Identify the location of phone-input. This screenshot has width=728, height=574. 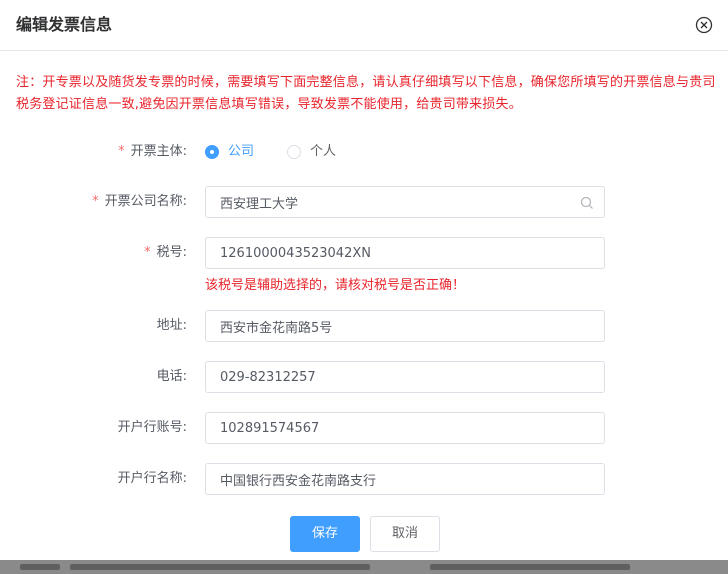
(405, 377).